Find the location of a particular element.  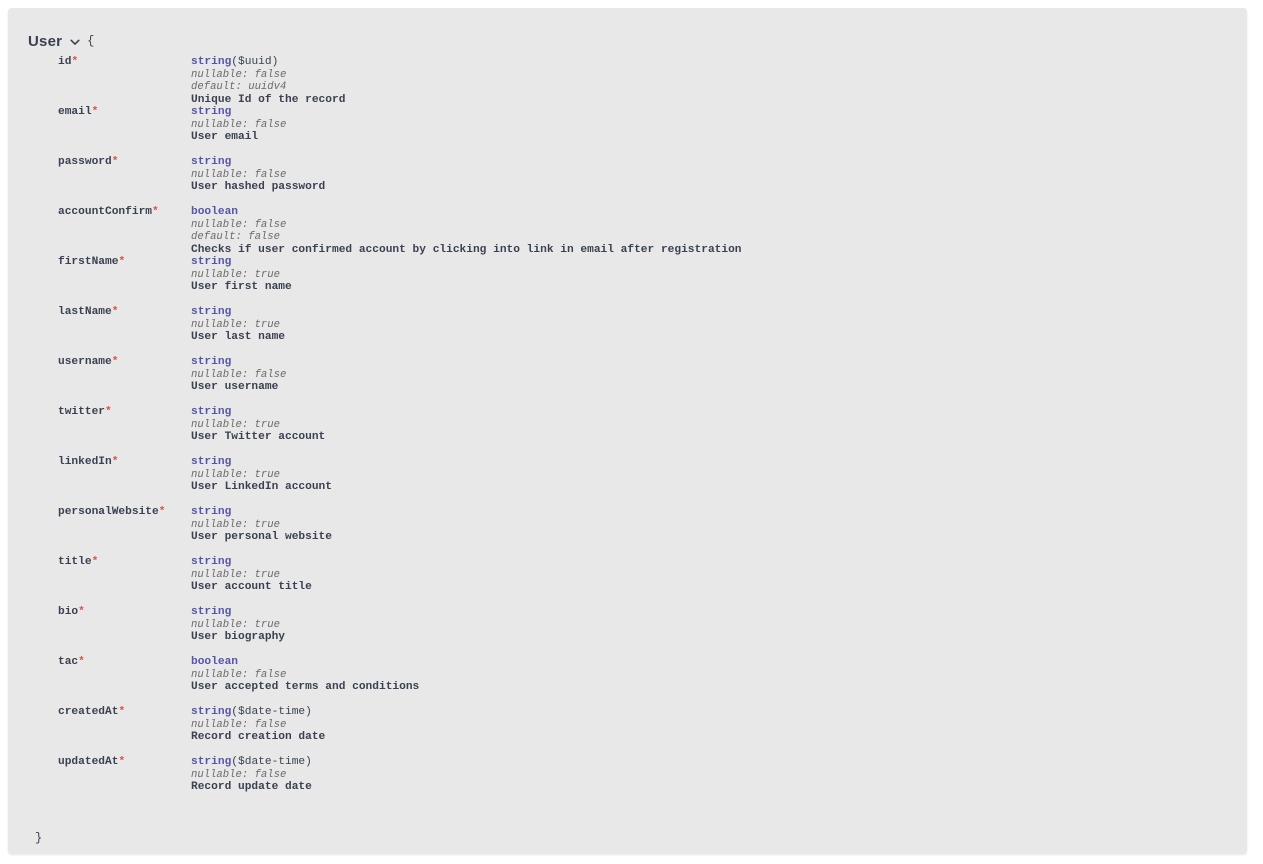

property-name: firstName* is located at coordinates (91, 262).